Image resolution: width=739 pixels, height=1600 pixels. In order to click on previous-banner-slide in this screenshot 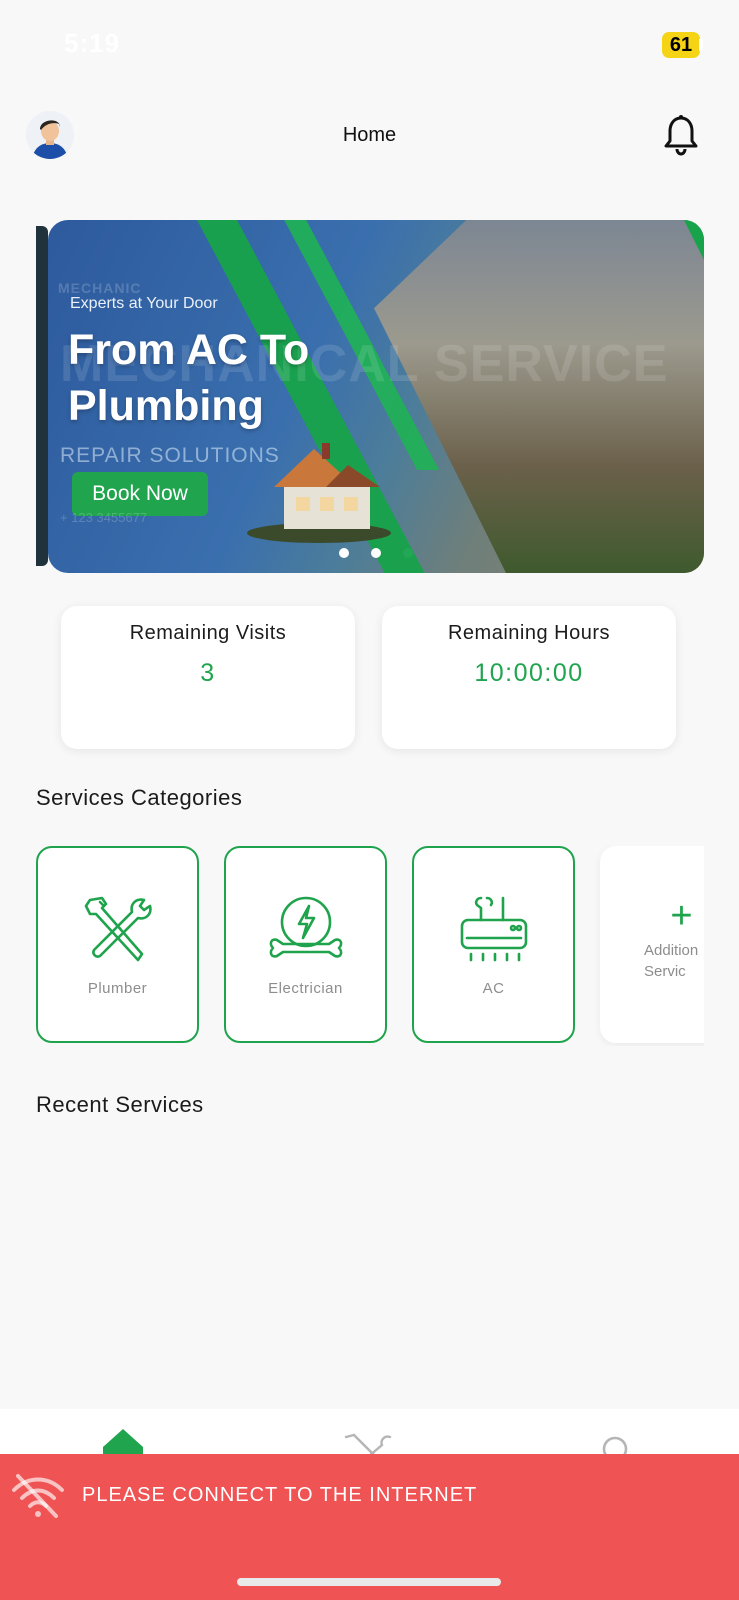, I will do `click(42, 396)`.